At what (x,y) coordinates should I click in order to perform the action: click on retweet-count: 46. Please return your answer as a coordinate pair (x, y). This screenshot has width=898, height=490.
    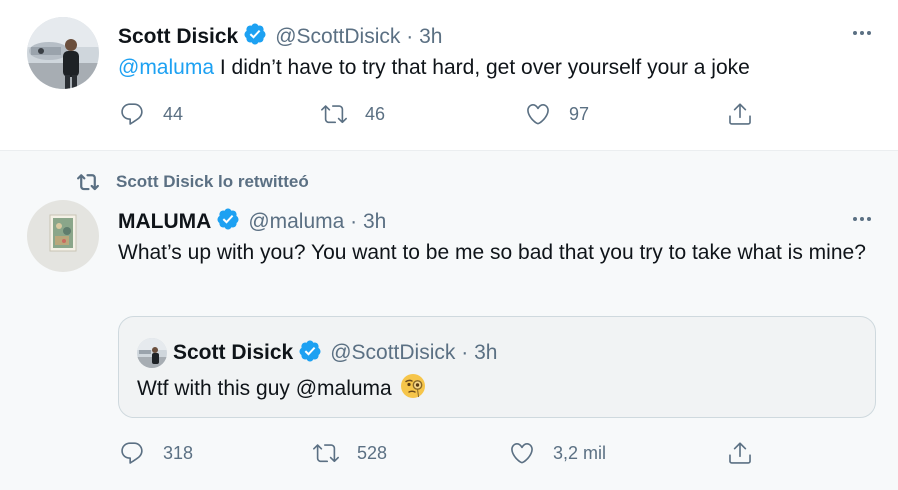
    Looking at the image, I should click on (375, 113).